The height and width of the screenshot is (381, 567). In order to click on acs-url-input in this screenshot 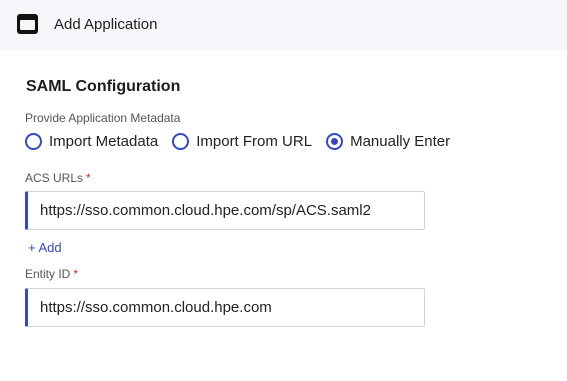, I will do `click(225, 210)`.